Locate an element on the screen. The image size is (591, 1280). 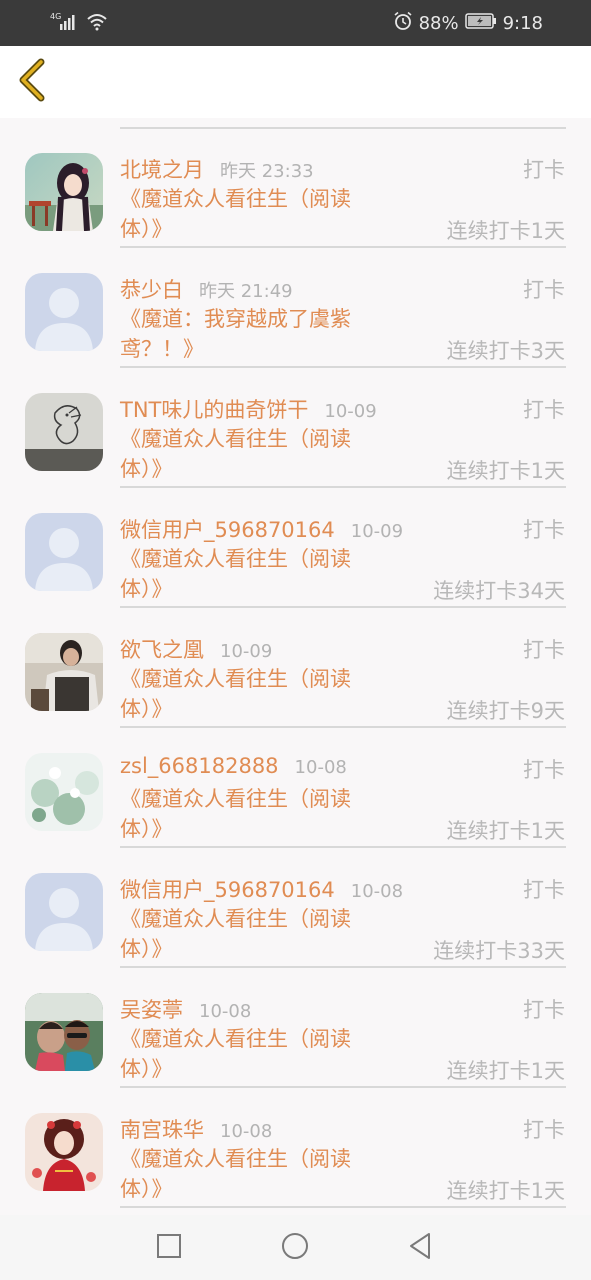
list-item: 北境之月 昨天 23:33 打卡 《魔道众人看往生（阅读体）》 连续打卡1天 is located at coordinates (295, 188).